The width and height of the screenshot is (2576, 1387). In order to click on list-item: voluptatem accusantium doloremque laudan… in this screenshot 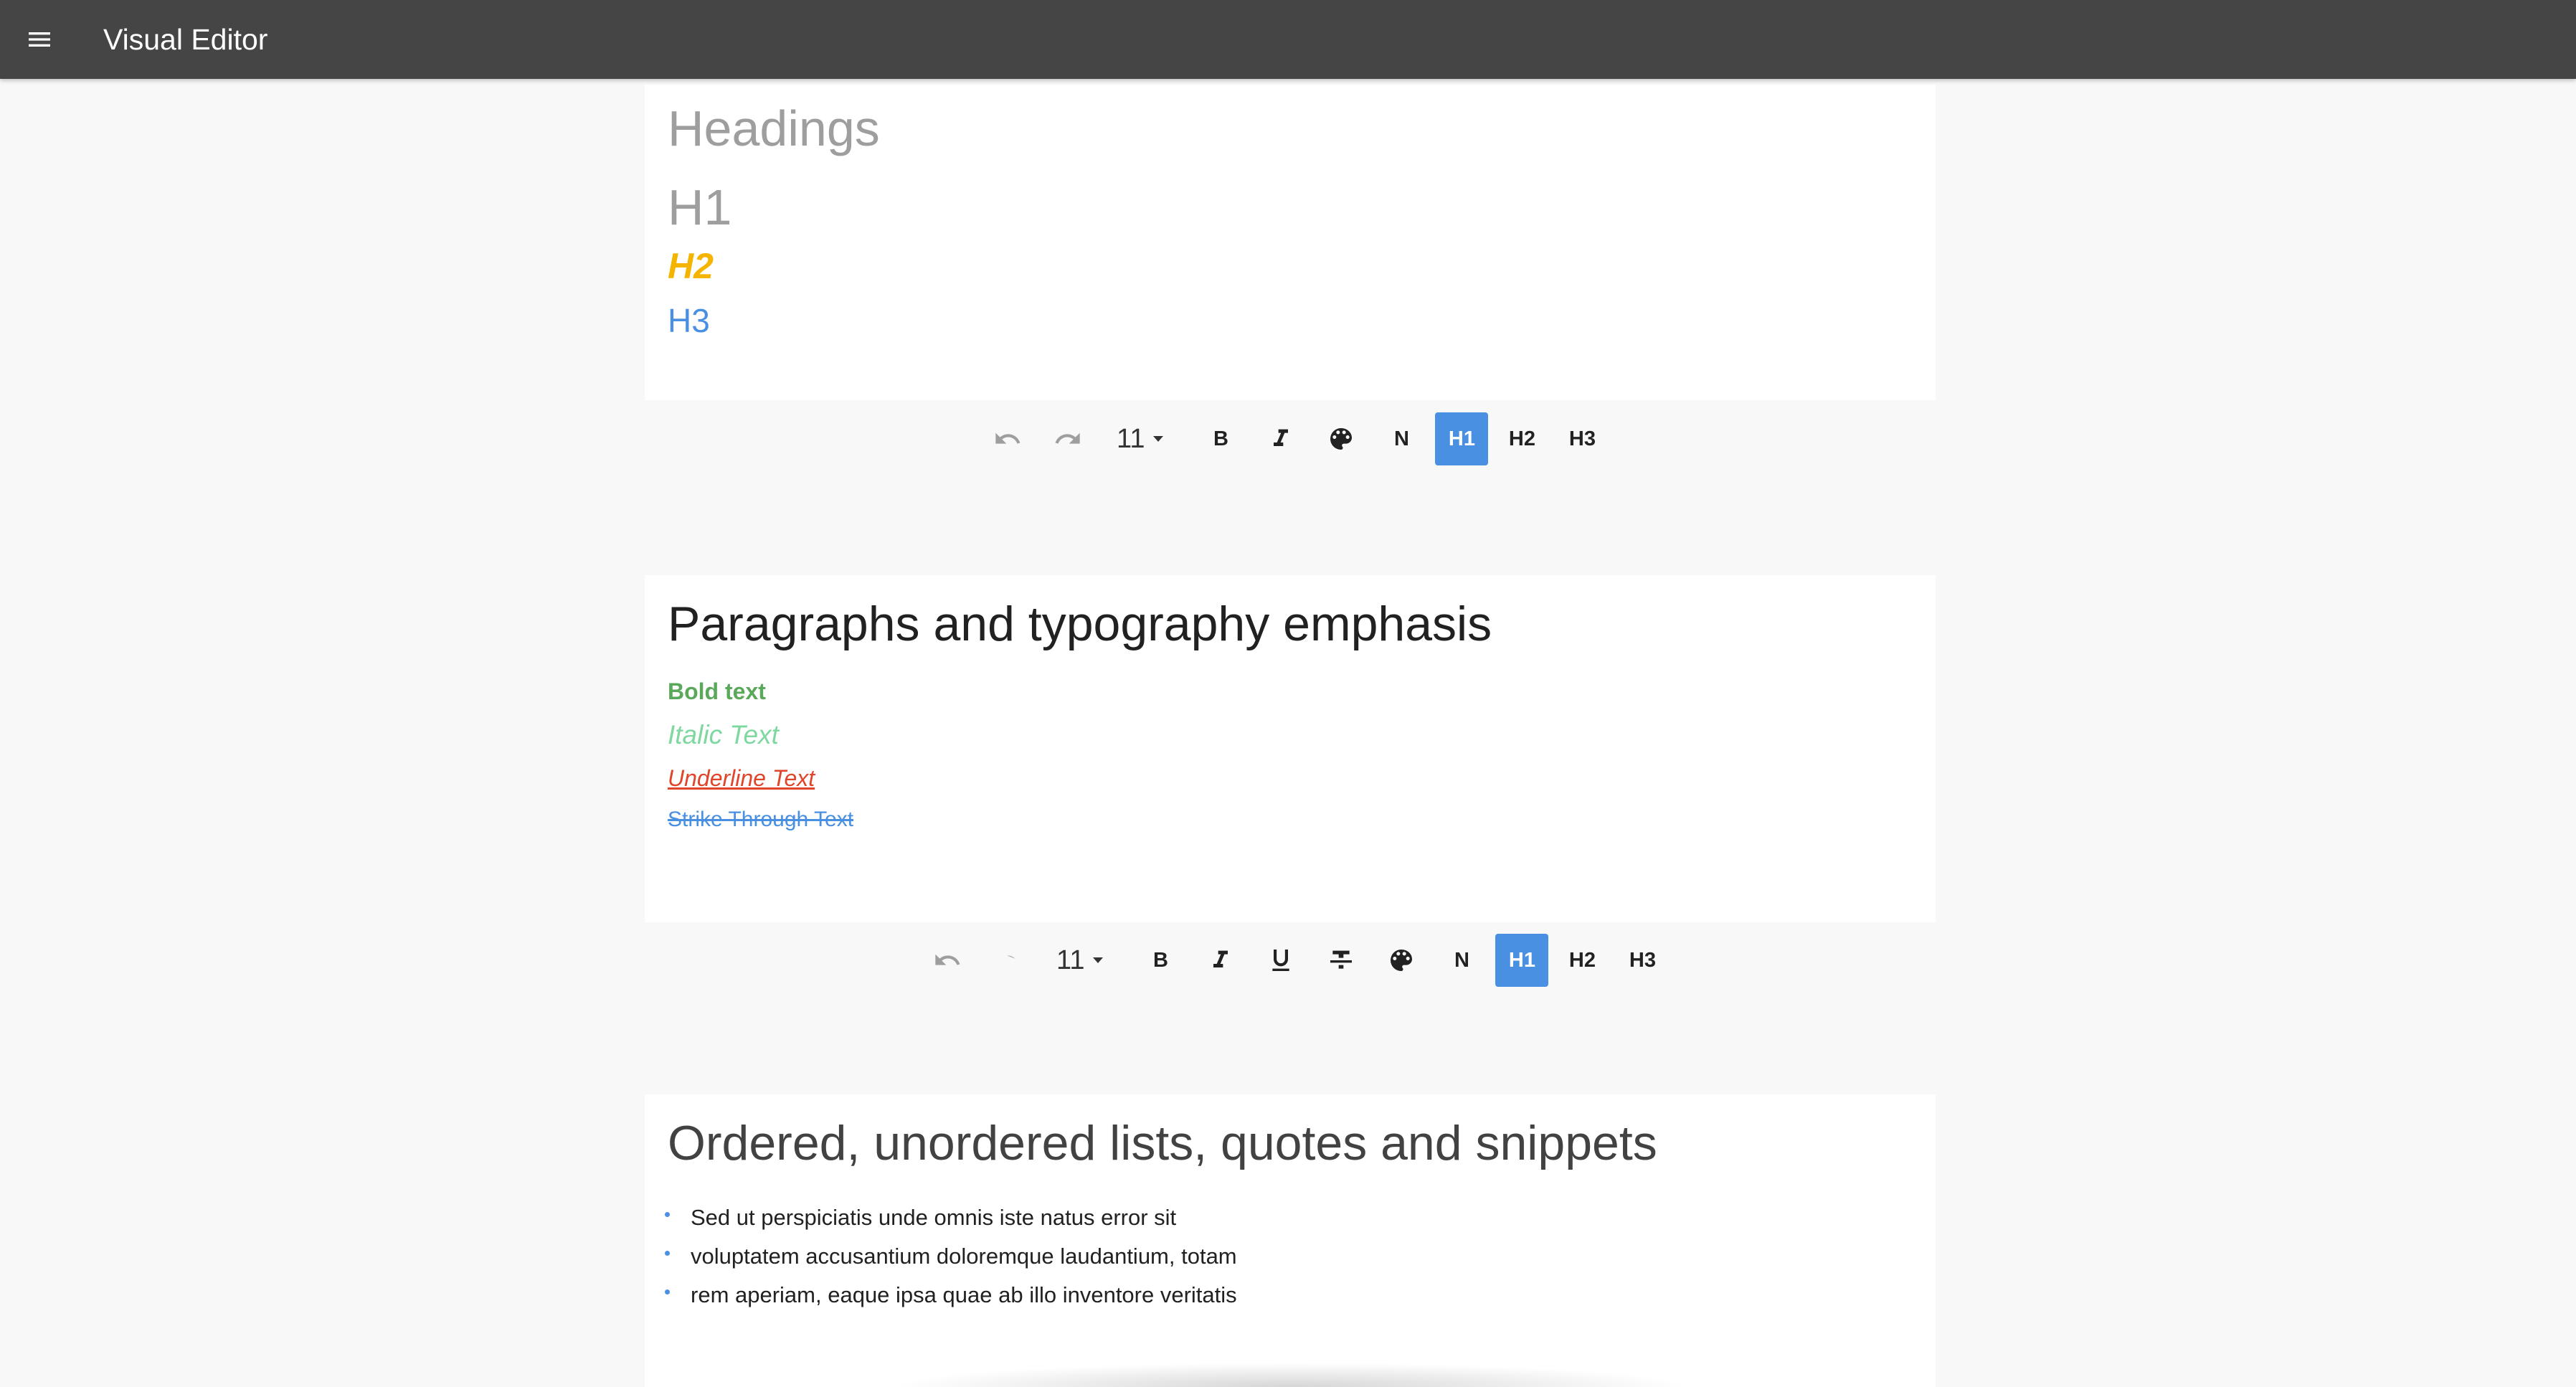, I will do `click(964, 1256)`.